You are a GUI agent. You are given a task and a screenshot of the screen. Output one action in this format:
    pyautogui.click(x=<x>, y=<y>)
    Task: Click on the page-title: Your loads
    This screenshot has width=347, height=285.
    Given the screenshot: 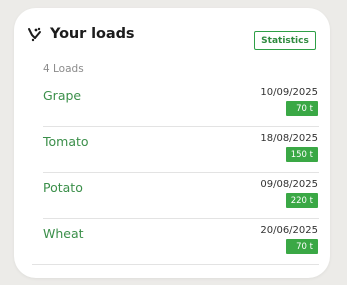 What is the action you would take?
    pyautogui.click(x=92, y=34)
    